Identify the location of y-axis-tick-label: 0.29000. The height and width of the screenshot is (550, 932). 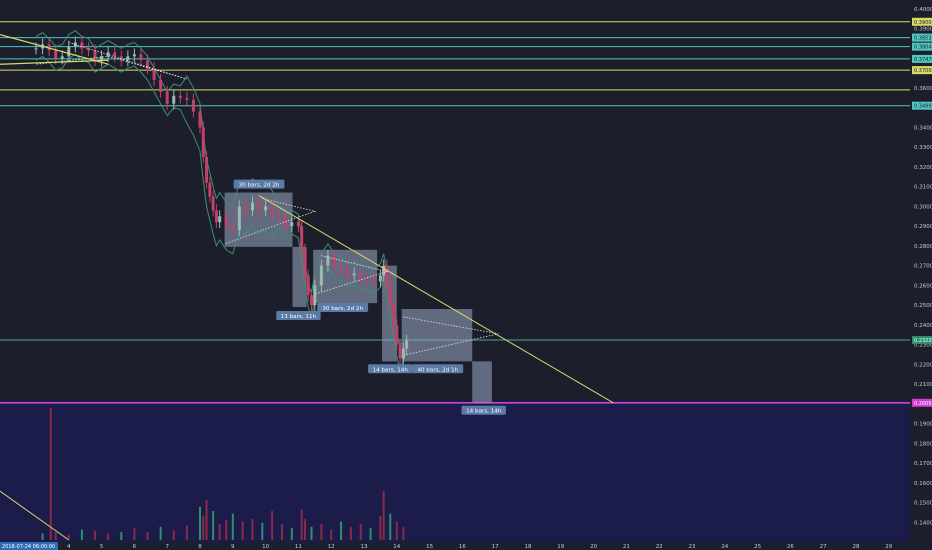
(923, 227).